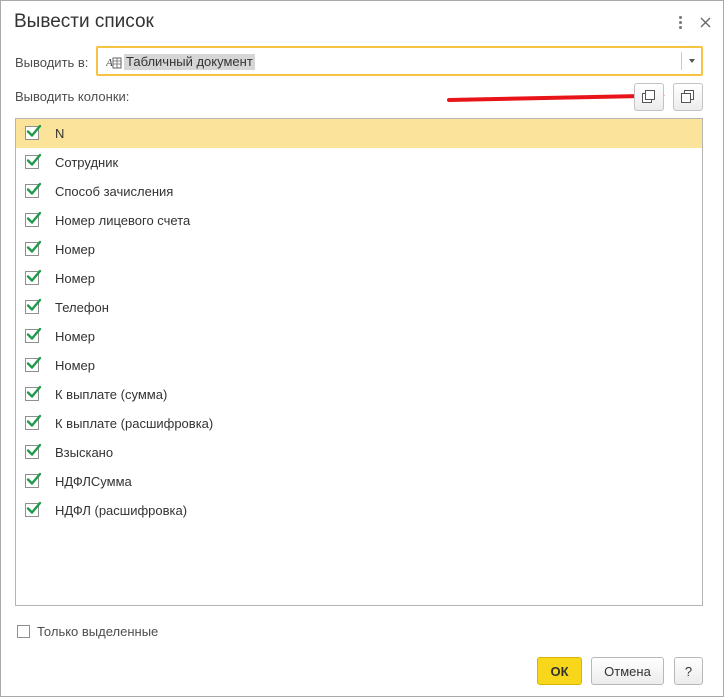 This screenshot has height=697, width=724. Describe the element at coordinates (359, 423) in the screenshot. I see `column-row: К выплате (расшифровка)` at that location.